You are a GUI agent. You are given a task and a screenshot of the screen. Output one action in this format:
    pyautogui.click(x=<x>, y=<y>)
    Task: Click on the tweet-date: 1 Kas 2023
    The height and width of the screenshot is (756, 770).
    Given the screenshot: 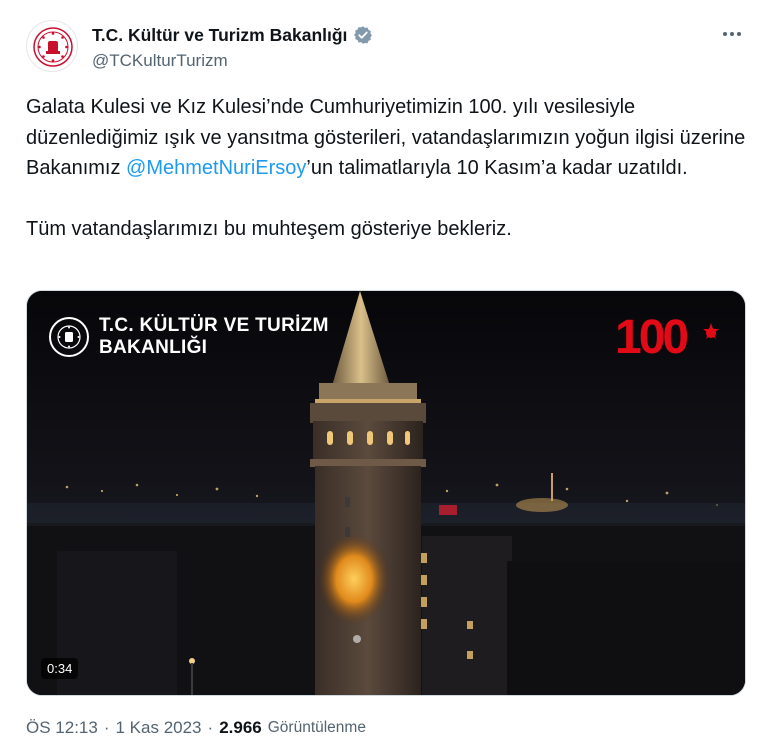 What is the action you would take?
    pyautogui.click(x=159, y=728)
    